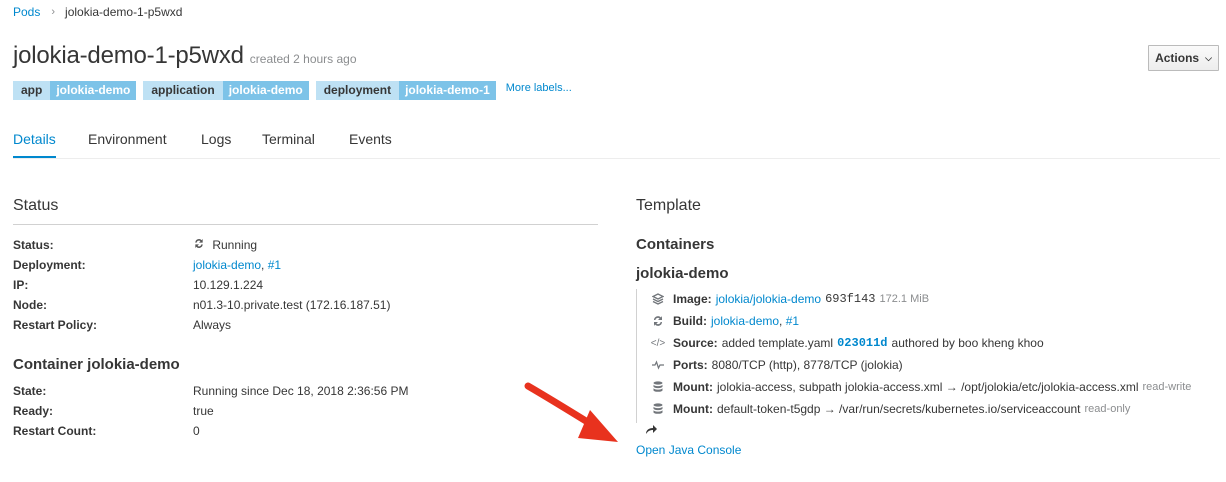 This screenshot has height=482, width=1226. I want to click on commit-link: 023011d, so click(862, 343).